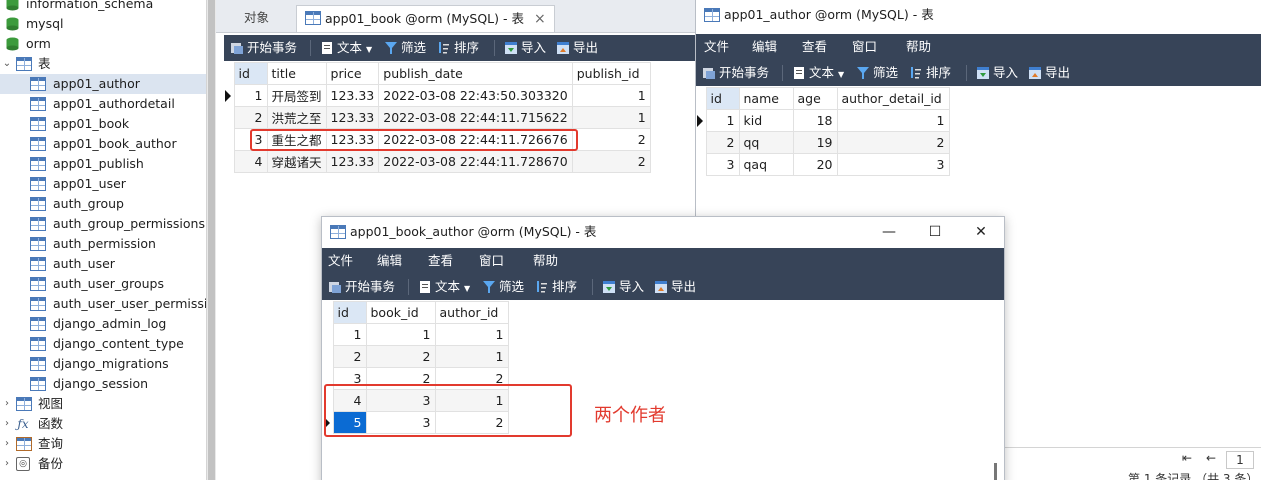 This screenshot has width=1261, height=480. What do you see at coordinates (1240, 460) in the screenshot?
I see `page-number-input: 1` at bounding box center [1240, 460].